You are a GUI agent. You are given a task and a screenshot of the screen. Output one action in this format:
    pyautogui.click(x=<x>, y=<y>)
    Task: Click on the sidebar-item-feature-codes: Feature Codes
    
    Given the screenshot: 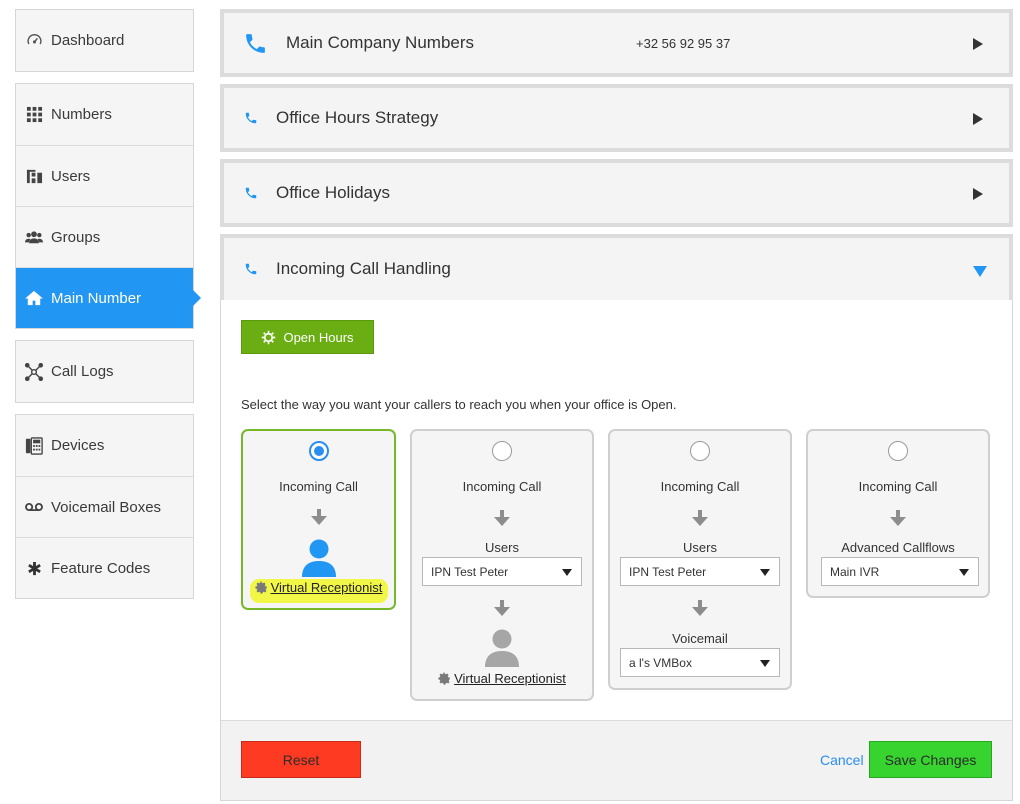 What is the action you would take?
    pyautogui.click(x=104, y=567)
    